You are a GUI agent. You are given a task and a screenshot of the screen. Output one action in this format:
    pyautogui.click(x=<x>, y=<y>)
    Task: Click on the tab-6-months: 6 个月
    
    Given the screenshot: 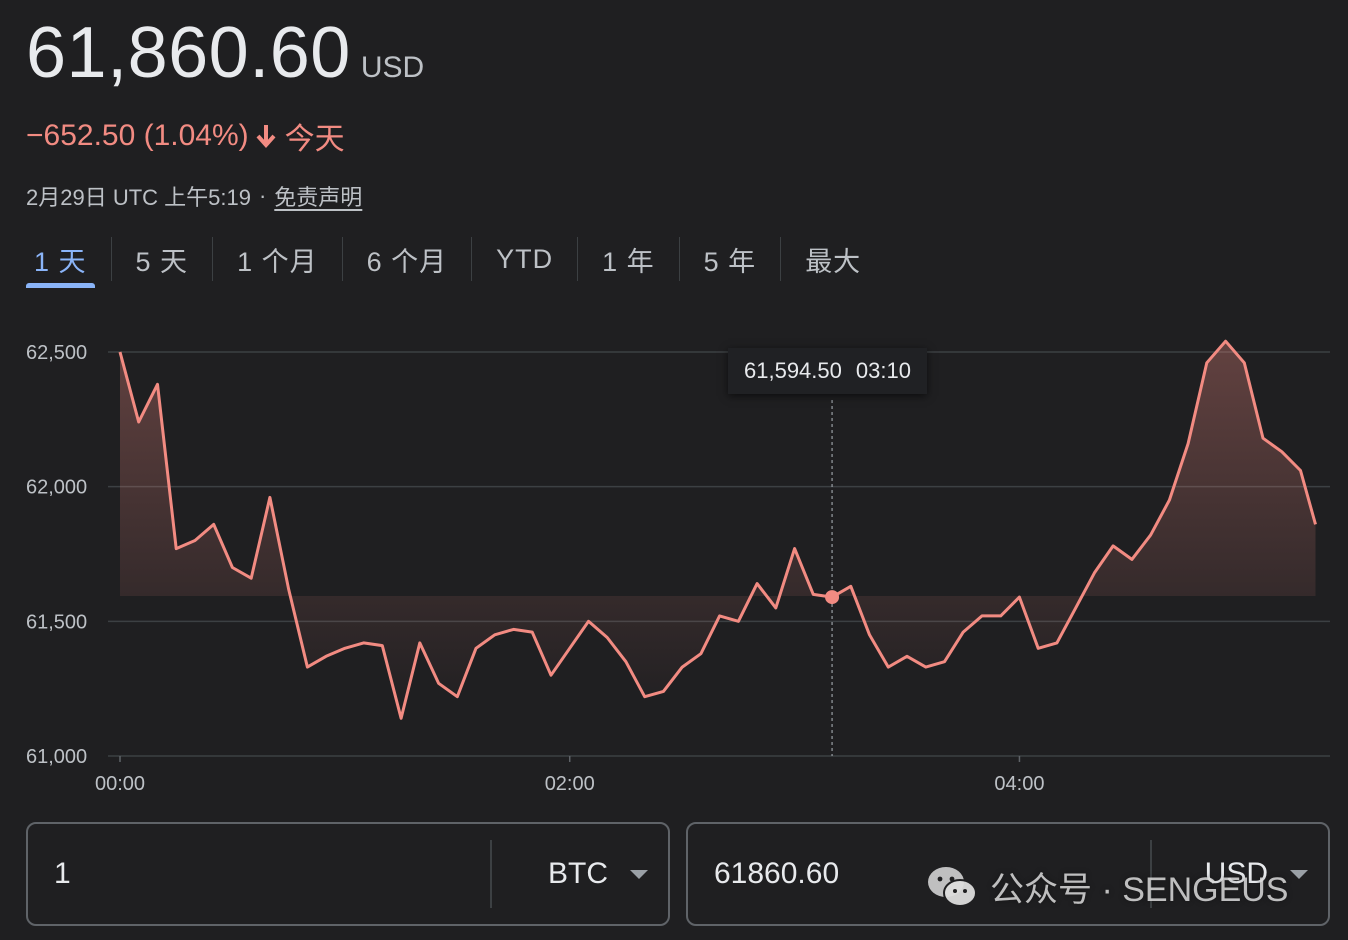 What is the action you would take?
    pyautogui.click(x=407, y=259)
    